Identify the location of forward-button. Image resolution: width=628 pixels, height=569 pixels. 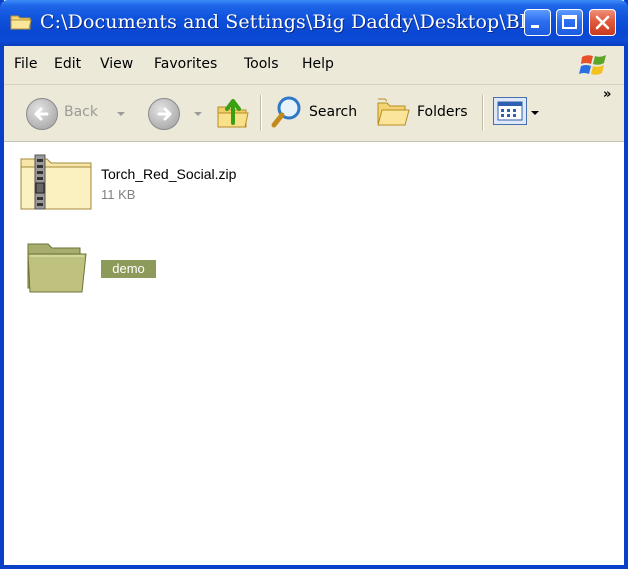
(164, 114).